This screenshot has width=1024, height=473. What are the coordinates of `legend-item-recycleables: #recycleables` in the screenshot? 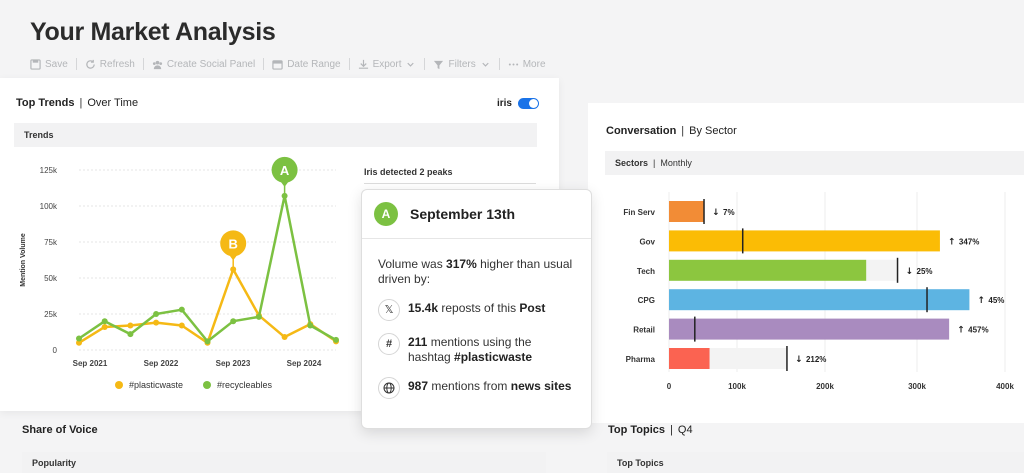 It's located at (237, 385).